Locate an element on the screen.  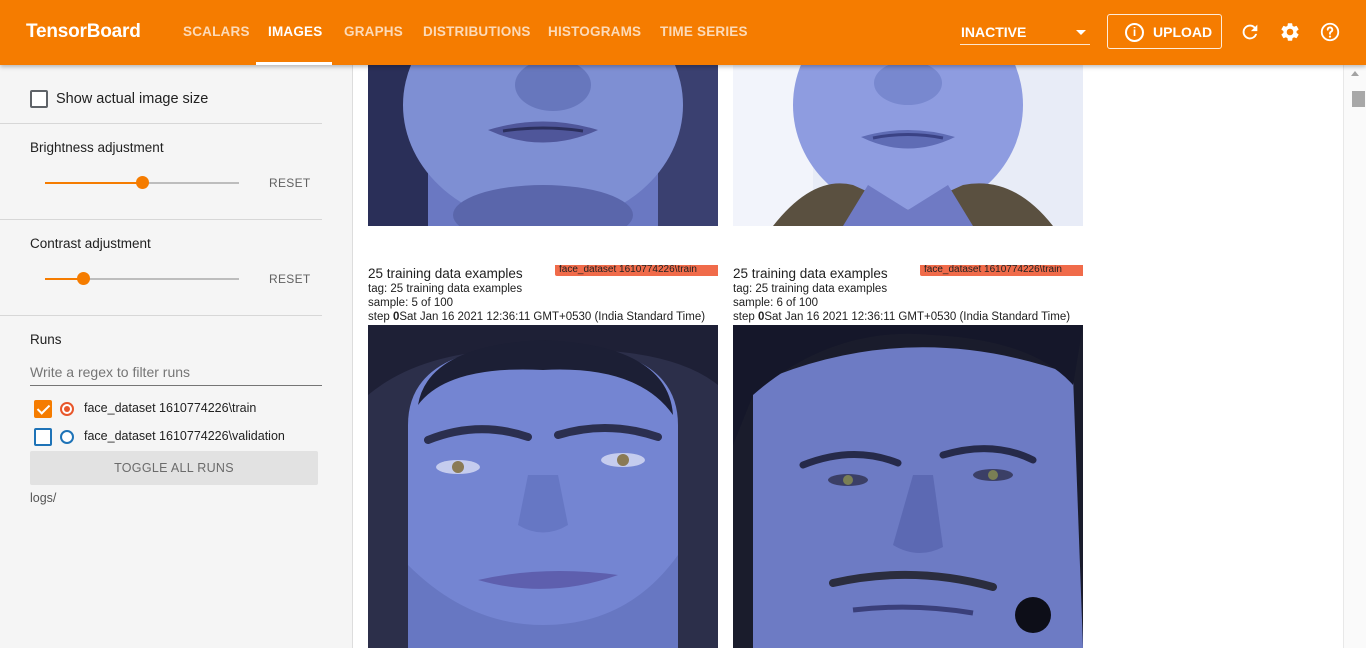
card-sample: sample: 6 of 100 is located at coordinates (776, 303).